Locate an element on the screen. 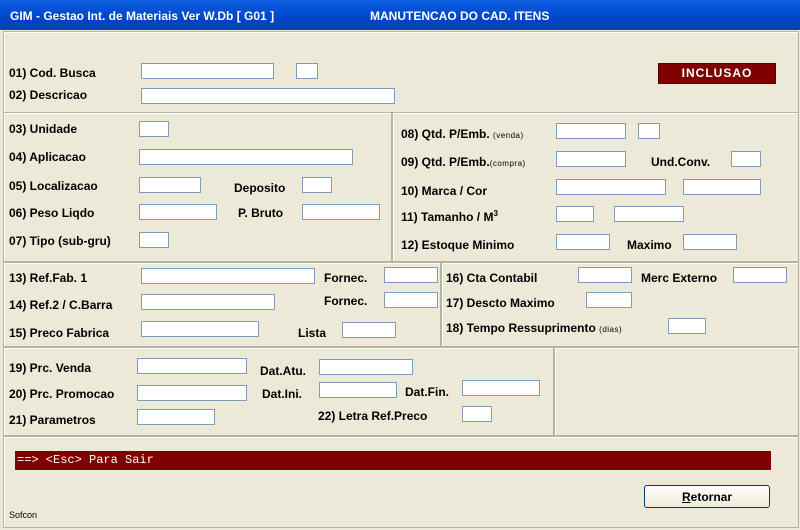 This screenshot has height=530, width=800. label-aplicacao: 04) Aplicacao is located at coordinates (47, 157).